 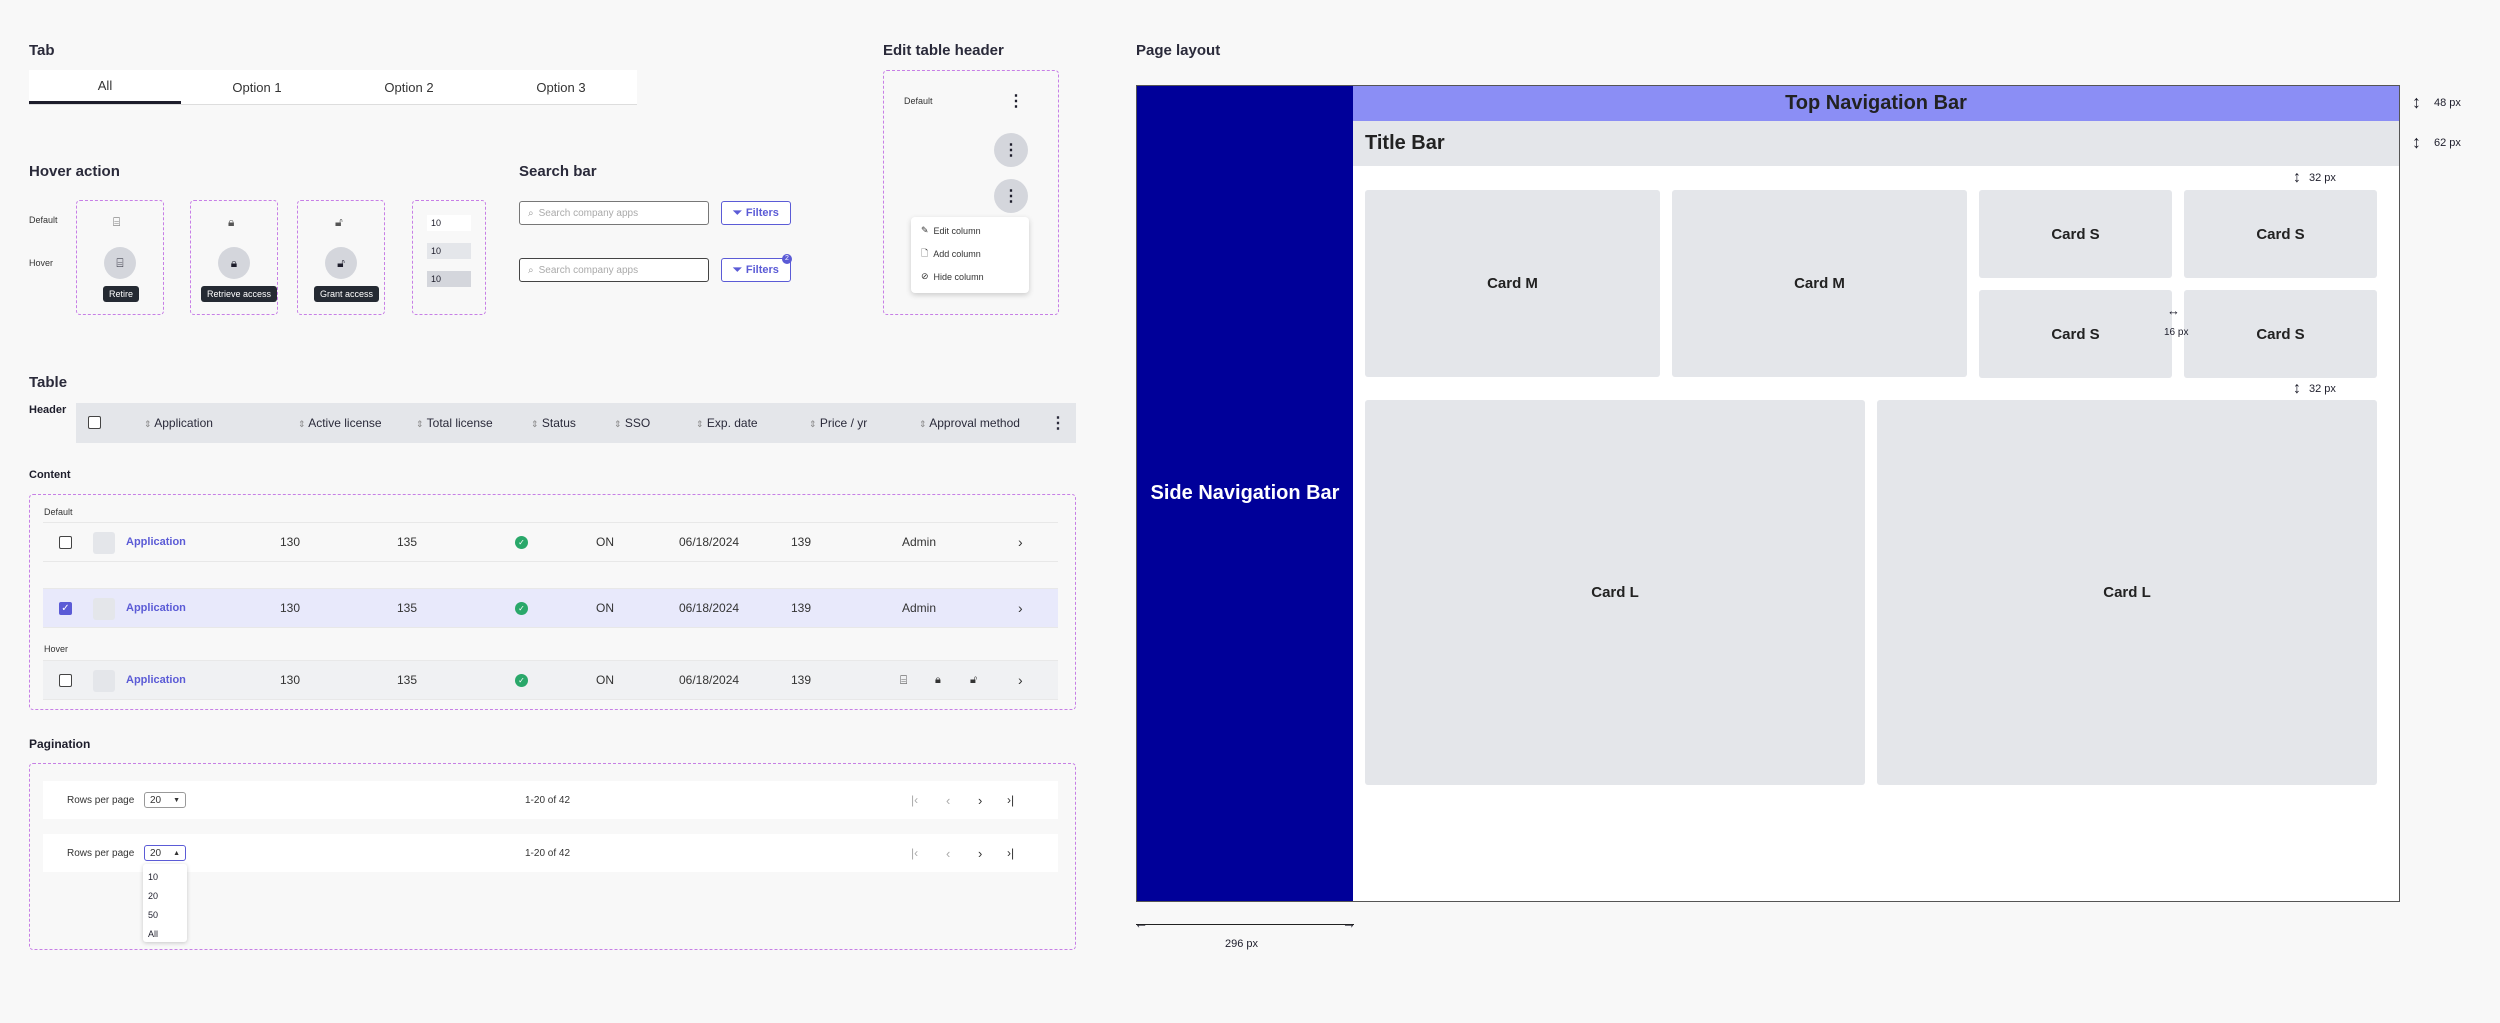 What do you see at coordinates (521, 608) in the screenshot?
I see `check-circle-icon: ✓` at bounding box center [521, 608].